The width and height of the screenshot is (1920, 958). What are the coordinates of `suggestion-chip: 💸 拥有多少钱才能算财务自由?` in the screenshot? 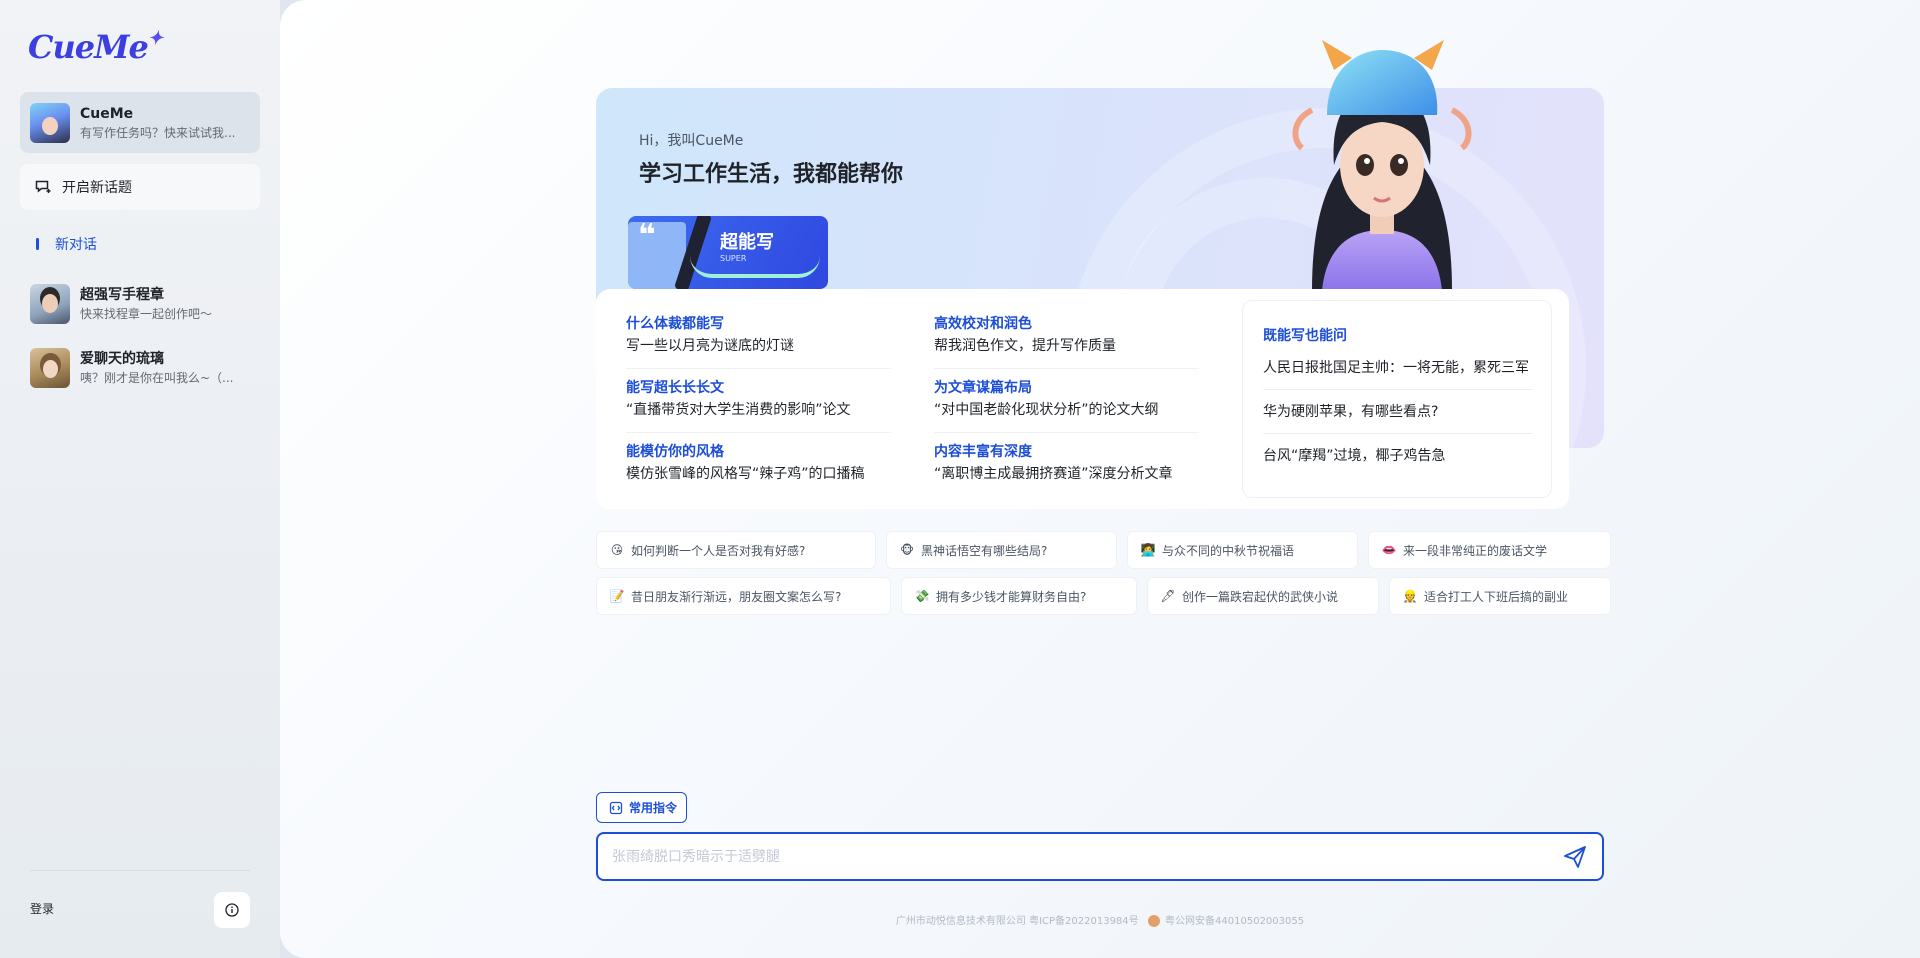 It's located at (1019, 596).